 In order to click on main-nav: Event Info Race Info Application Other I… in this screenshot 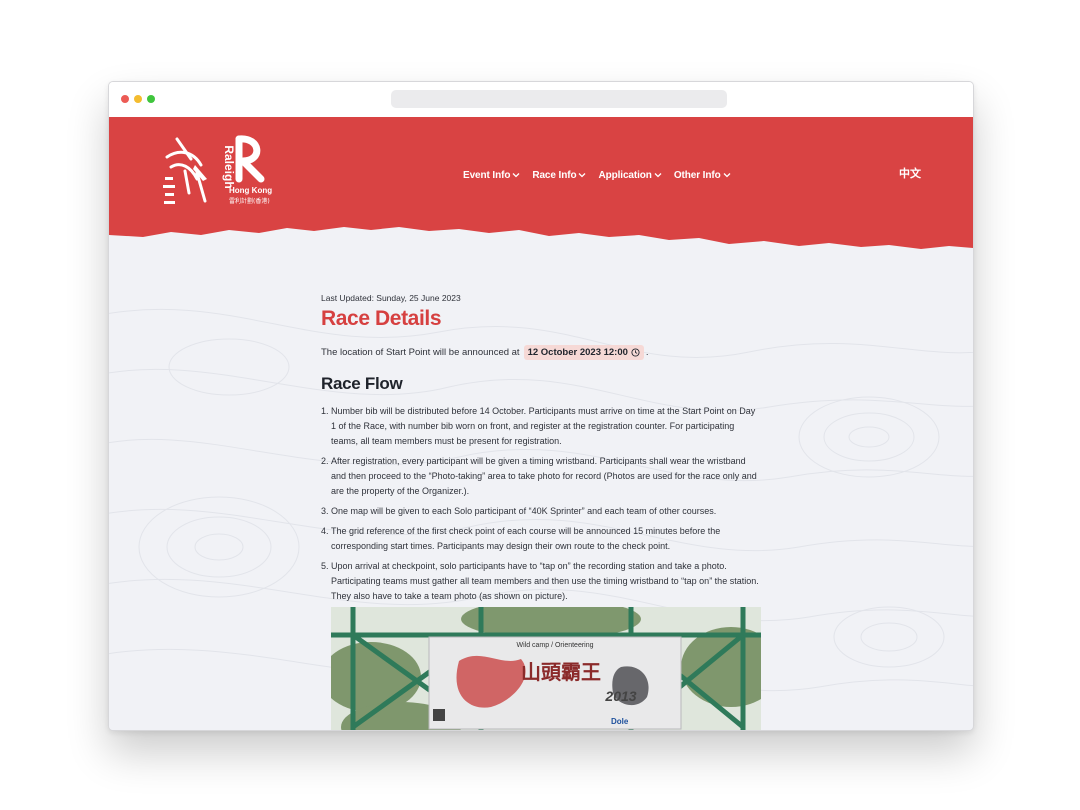, I will do `click(597, 175)`.